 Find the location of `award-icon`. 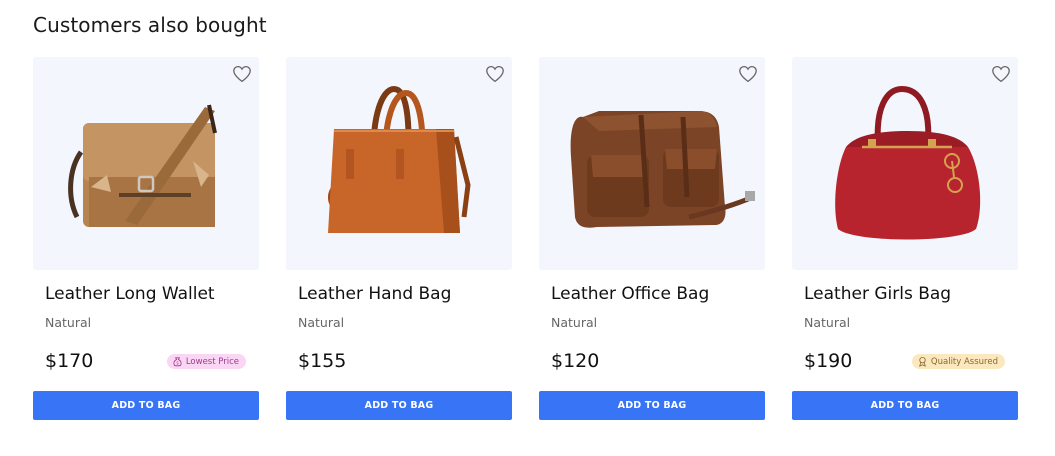

award-icon is located at coordinates (922, 361).